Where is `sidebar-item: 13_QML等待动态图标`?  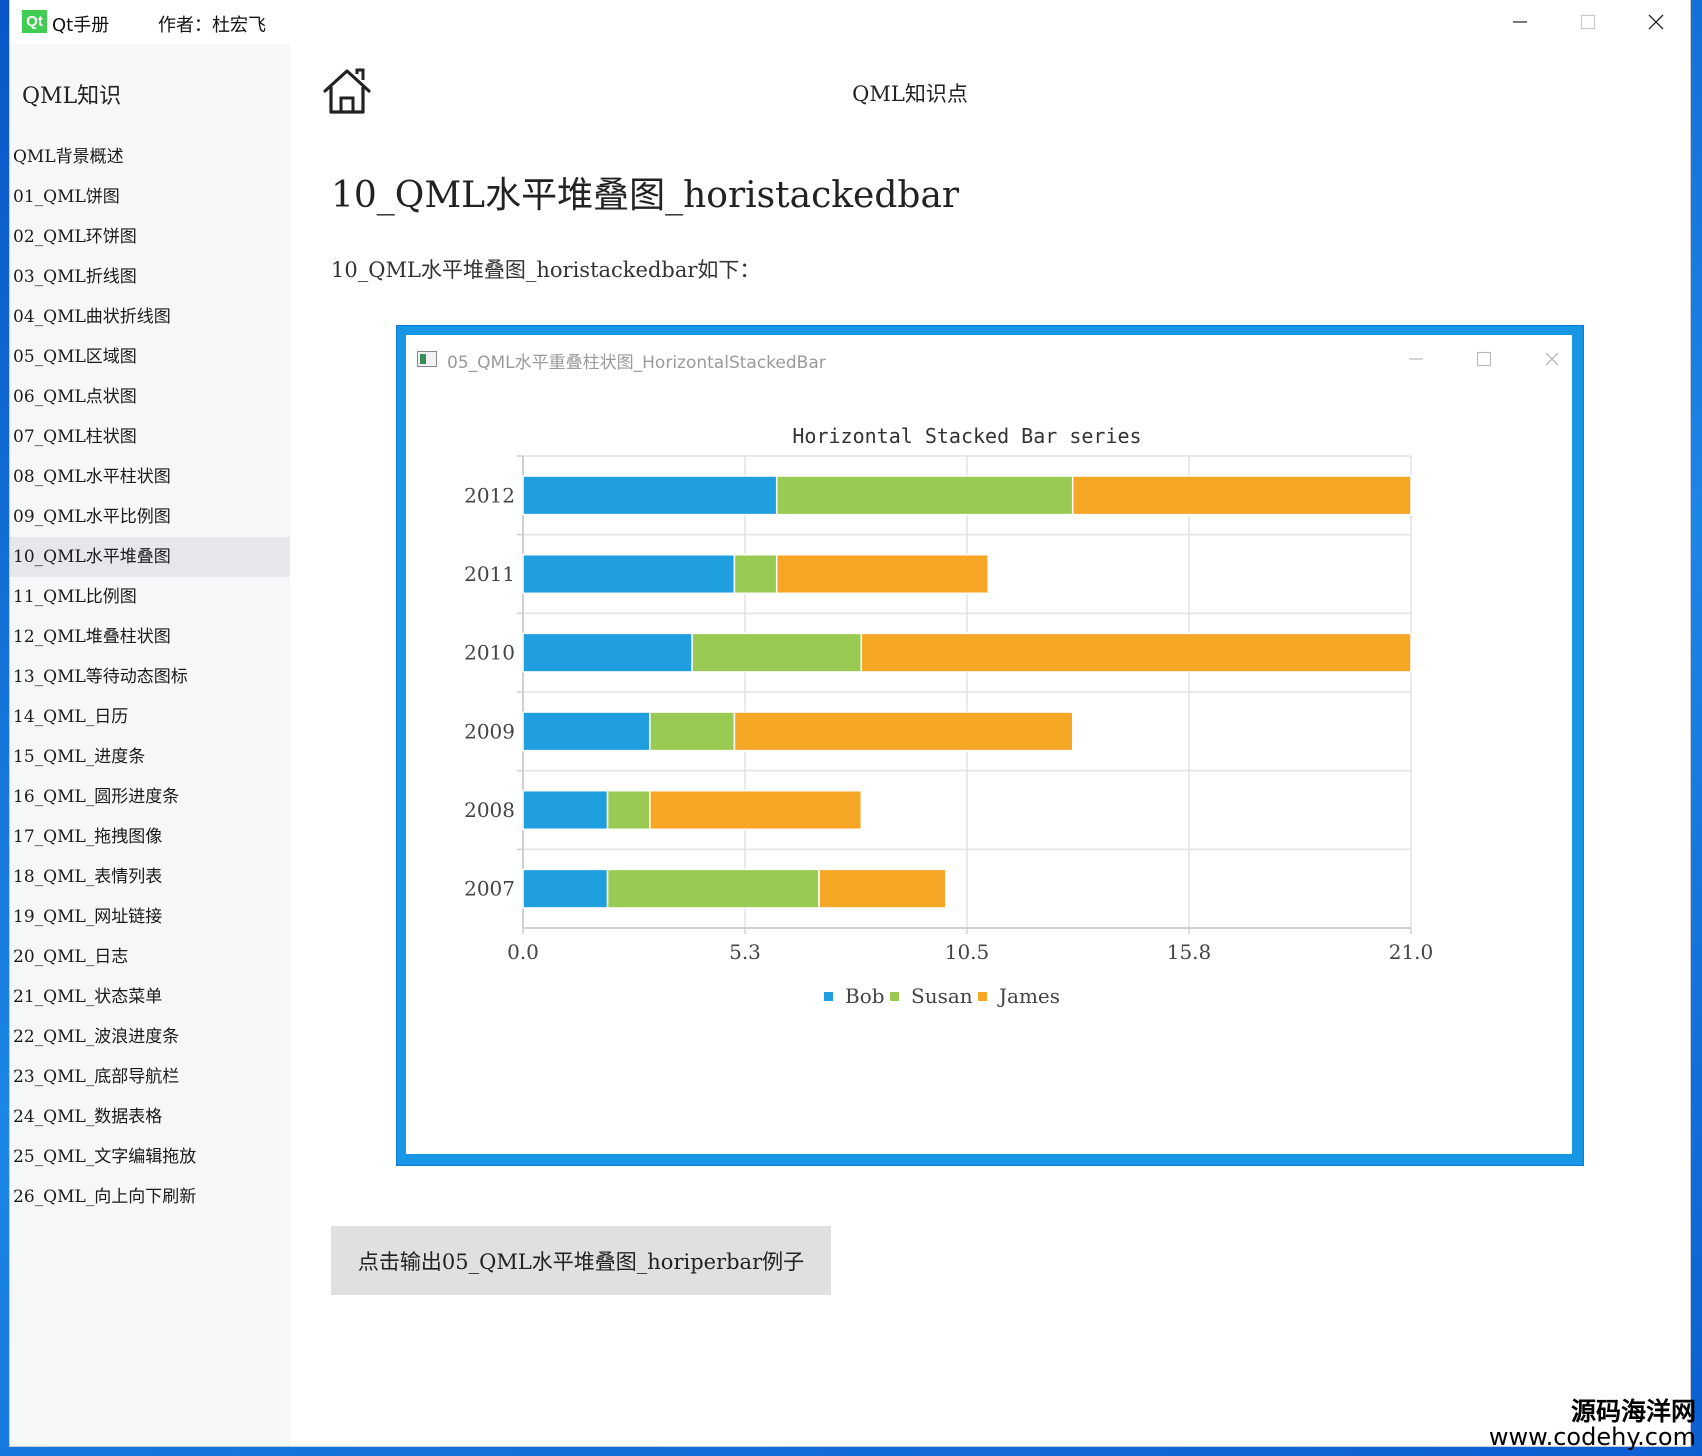
sidebar-item: 13_QML等待动态图标 is located at coordinates (150, 677).